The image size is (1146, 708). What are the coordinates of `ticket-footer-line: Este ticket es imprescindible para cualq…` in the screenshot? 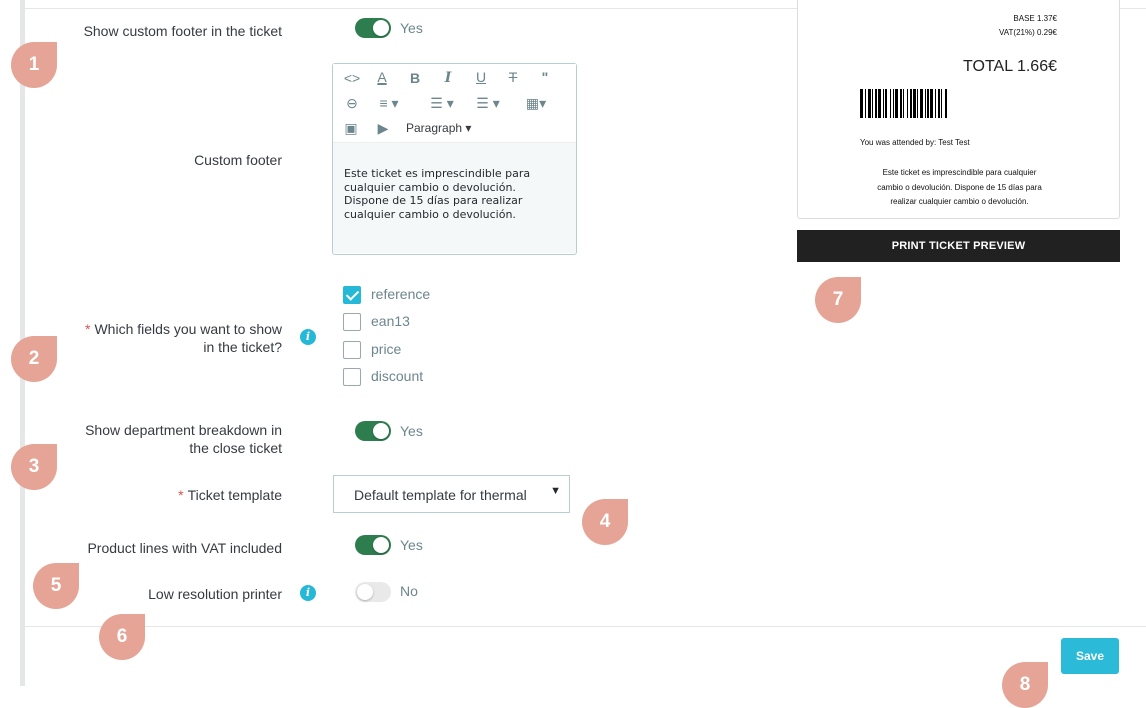 It's located at (959, 172).